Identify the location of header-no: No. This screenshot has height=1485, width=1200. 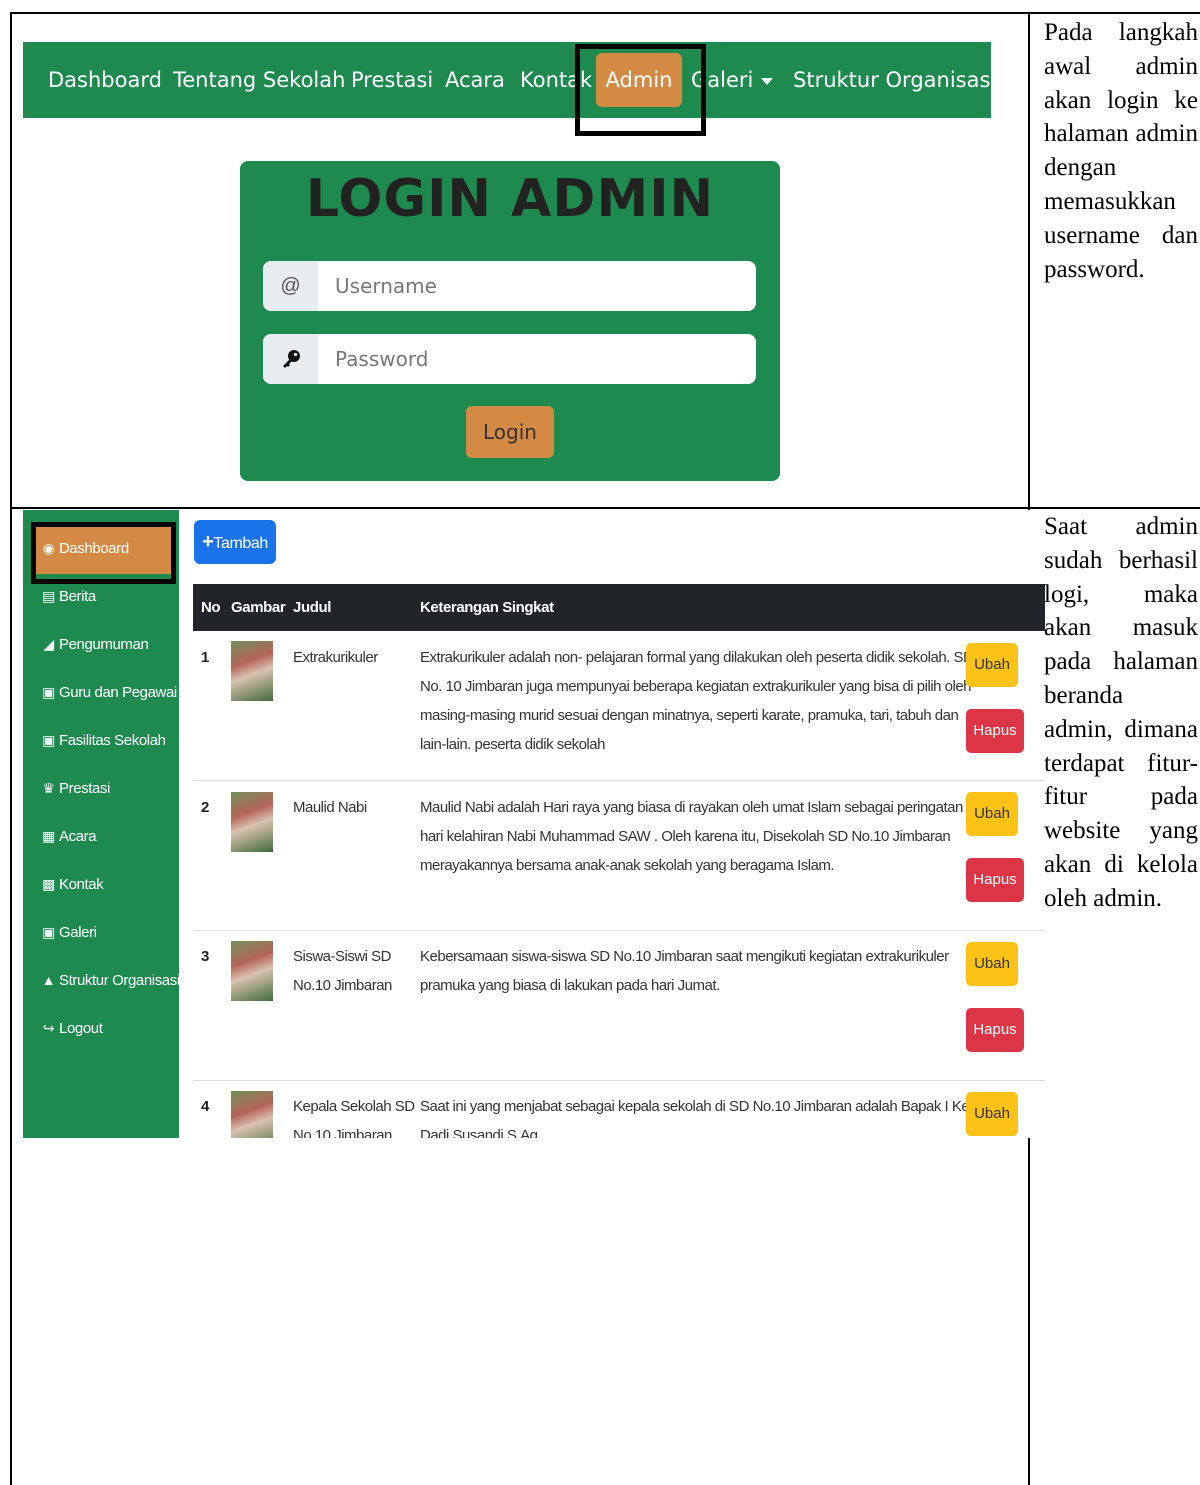
(211, 607).